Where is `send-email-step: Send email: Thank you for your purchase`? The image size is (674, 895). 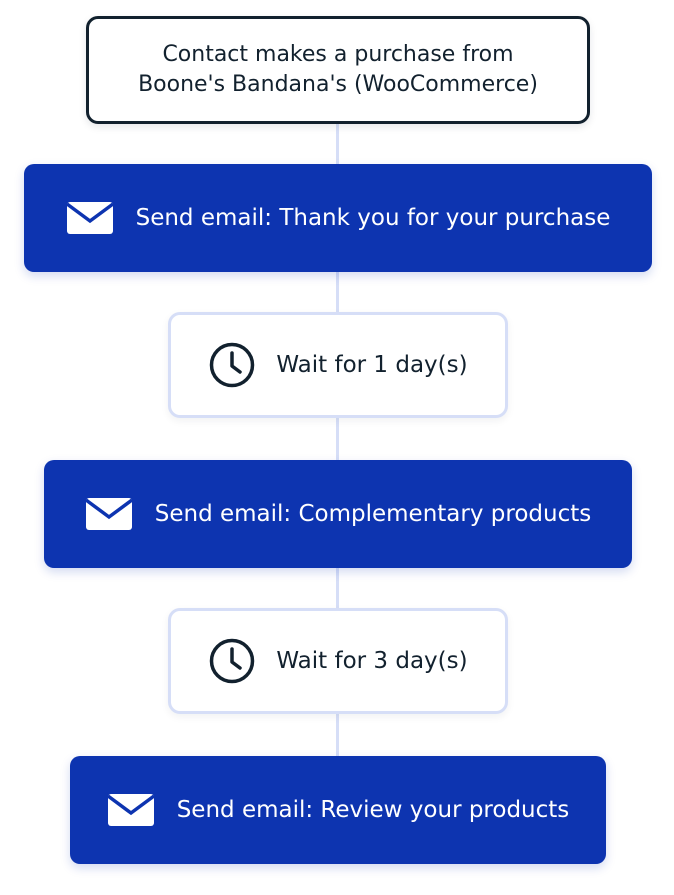 send-email-step: Send email: Thank you for your purchase is located at coordinates (338, 218).